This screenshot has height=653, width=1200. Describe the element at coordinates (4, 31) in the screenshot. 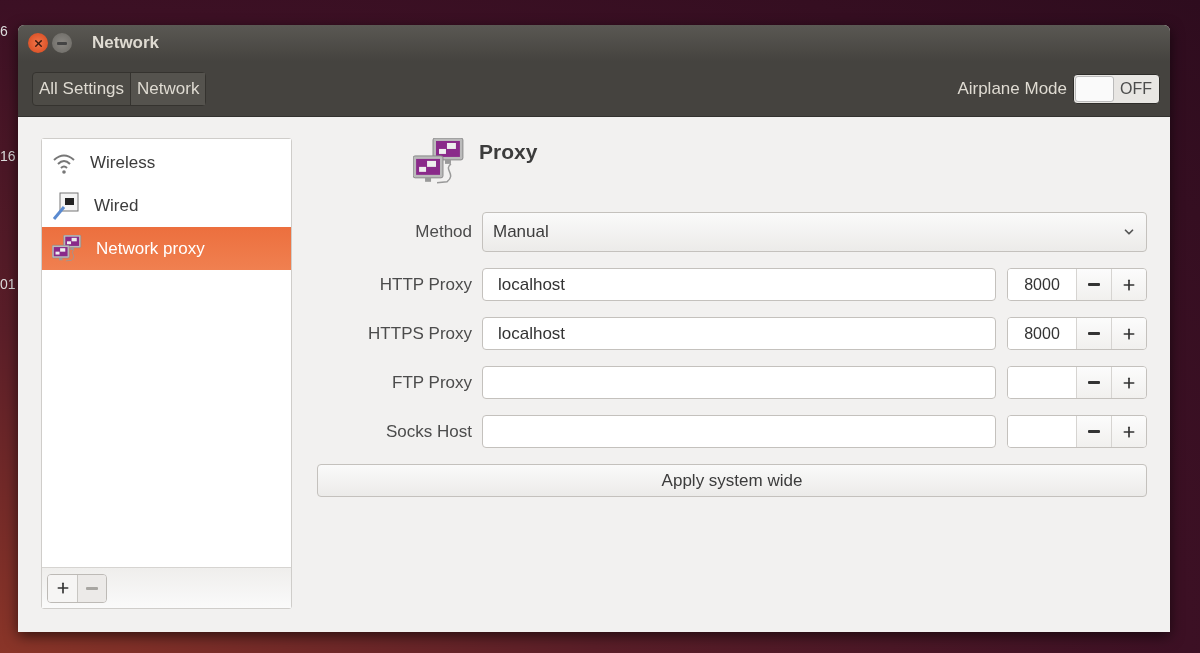

I see `desktop-label: 6` at that location.